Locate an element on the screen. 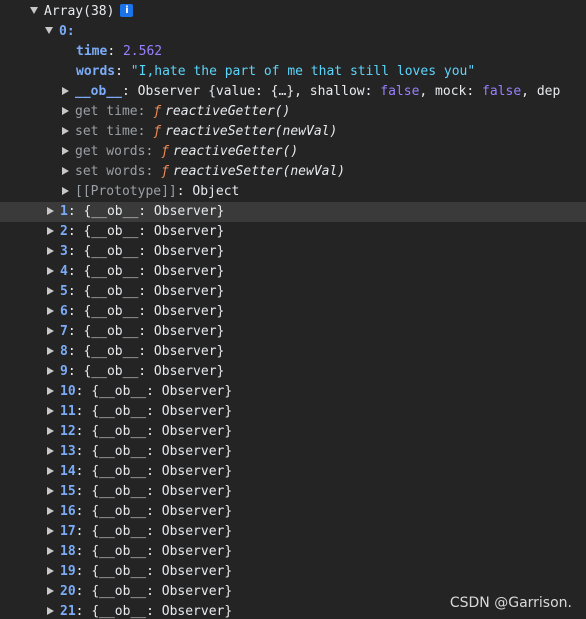 The height and width of the screenshot is (619, 586). array-item-row: 4: {__ob__: Observer} is located at coordinates (293, 272).